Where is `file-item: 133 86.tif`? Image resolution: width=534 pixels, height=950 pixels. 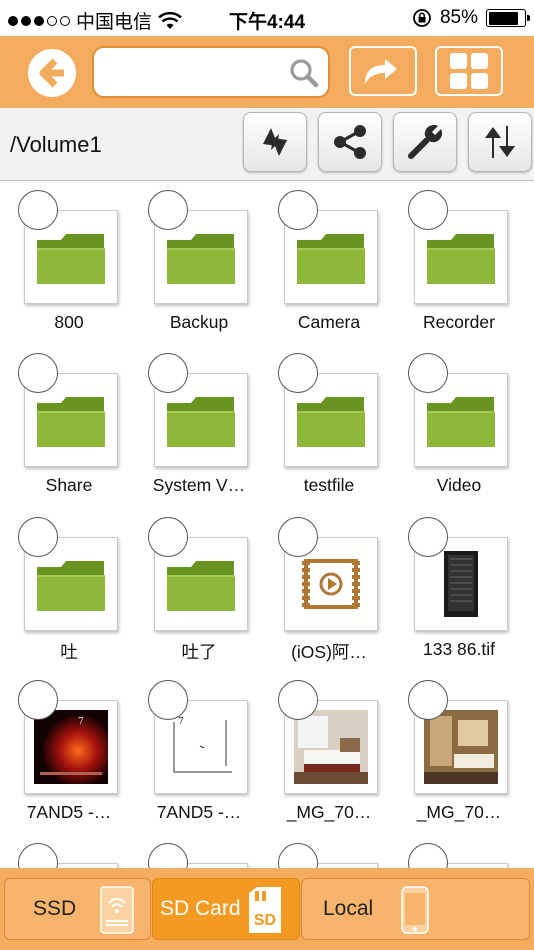 file-item: 133 86.tif is located at coordinates (459, 589).